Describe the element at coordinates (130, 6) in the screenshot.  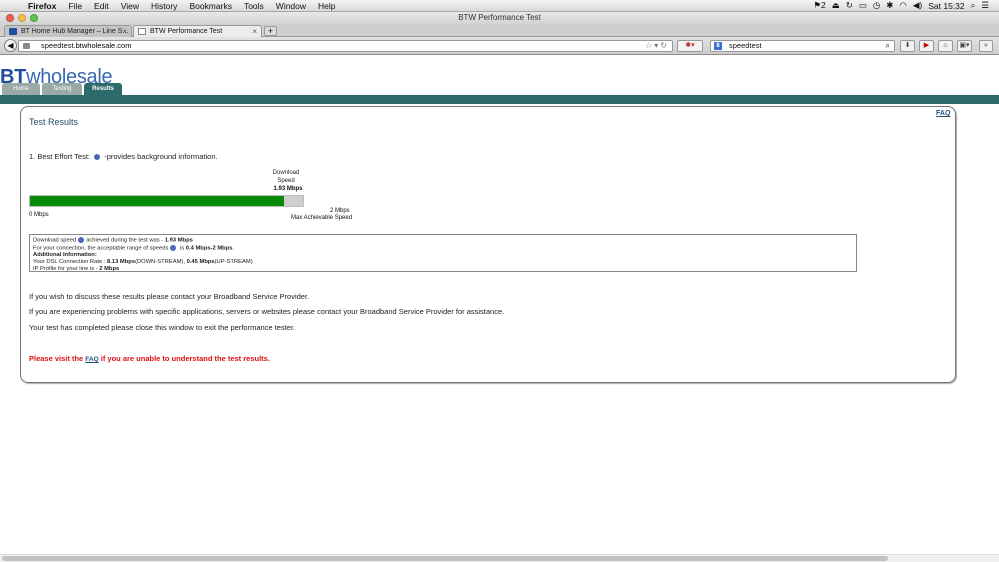
I see `menu-view: View` at that location.